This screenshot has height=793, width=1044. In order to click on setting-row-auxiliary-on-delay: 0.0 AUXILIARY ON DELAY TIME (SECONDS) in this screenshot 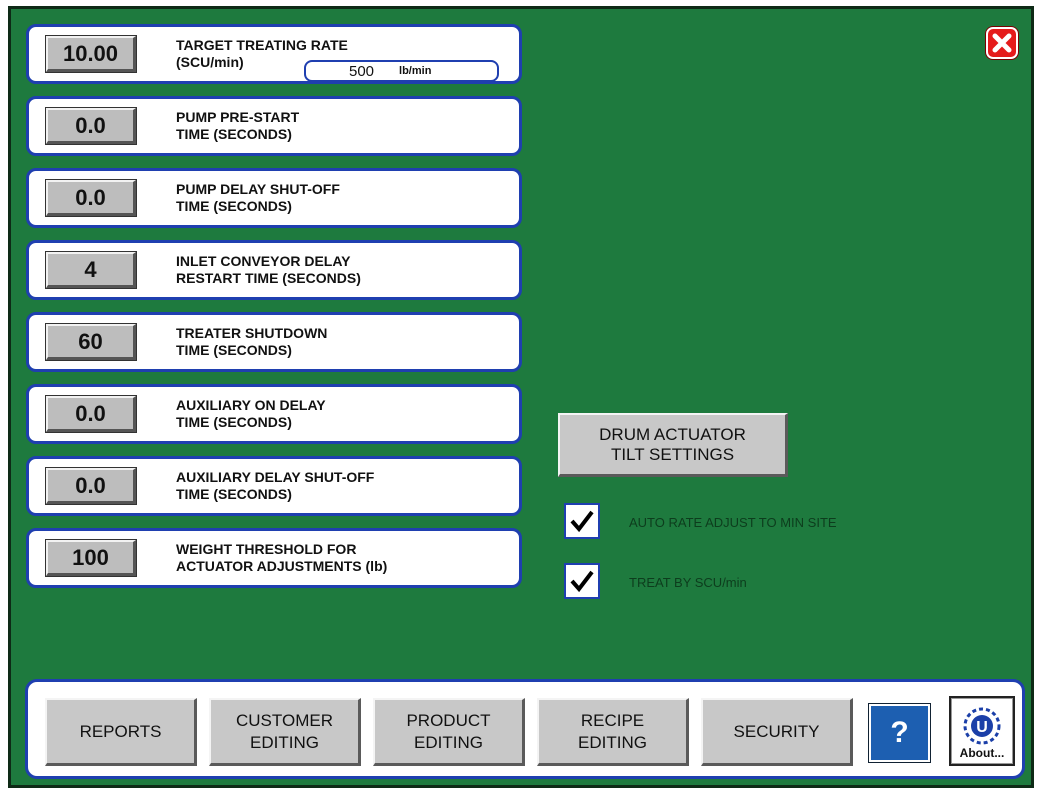, I will do `click(274, 414)`.